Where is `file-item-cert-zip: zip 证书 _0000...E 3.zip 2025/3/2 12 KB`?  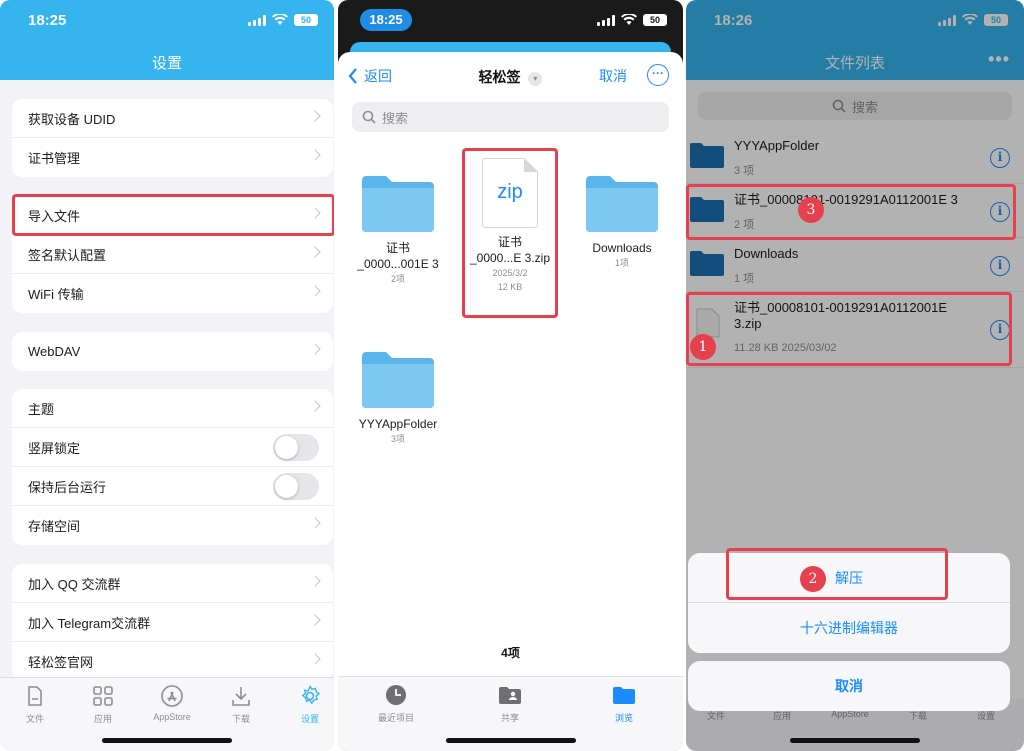 file-item-cert-zip: zip 证书 _0000...E 3.zip 2025/3/2 12 KB is located at coordinates (510, 226).